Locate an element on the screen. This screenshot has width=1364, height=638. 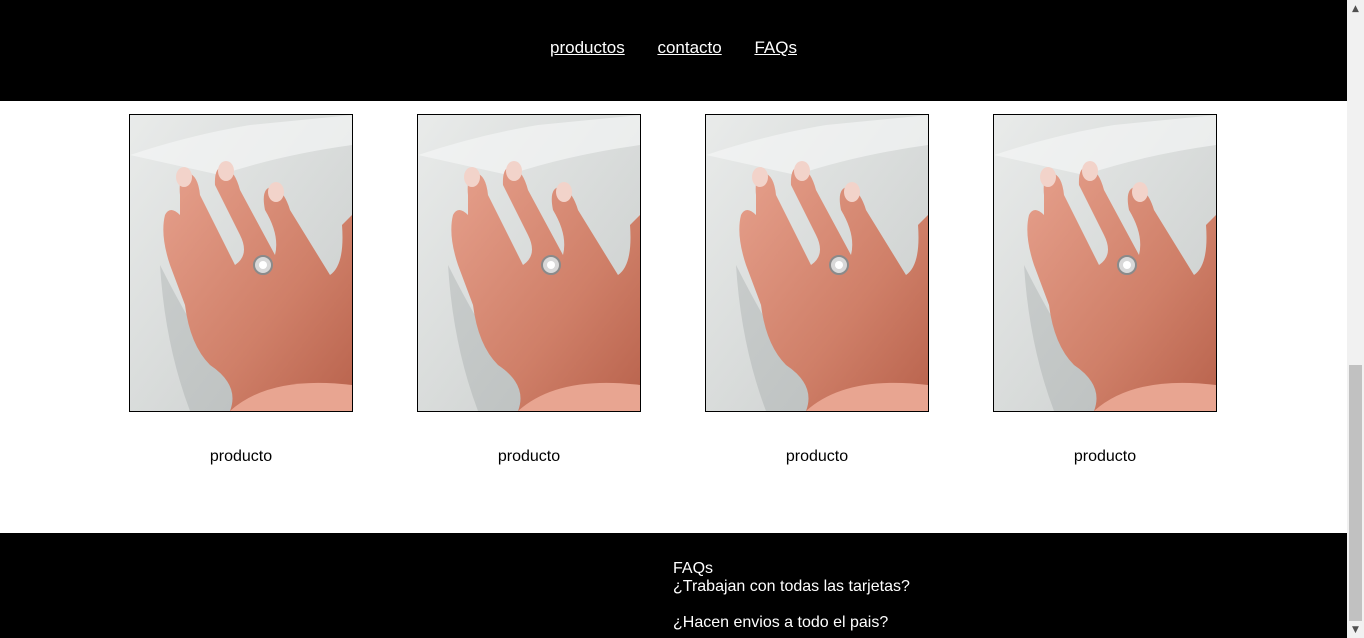
vertical-scrollbar: ▲ ▼ is located at coordinates (1355, 319).